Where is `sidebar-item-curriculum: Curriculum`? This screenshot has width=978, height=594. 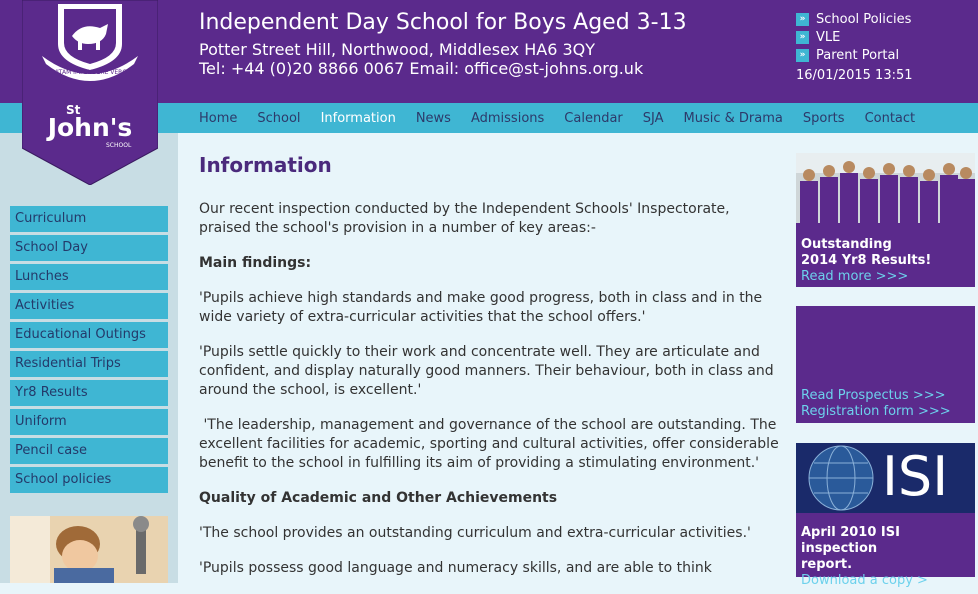
sidebar-item-curriculum: Curriculum is located at coordinates (89, 219).